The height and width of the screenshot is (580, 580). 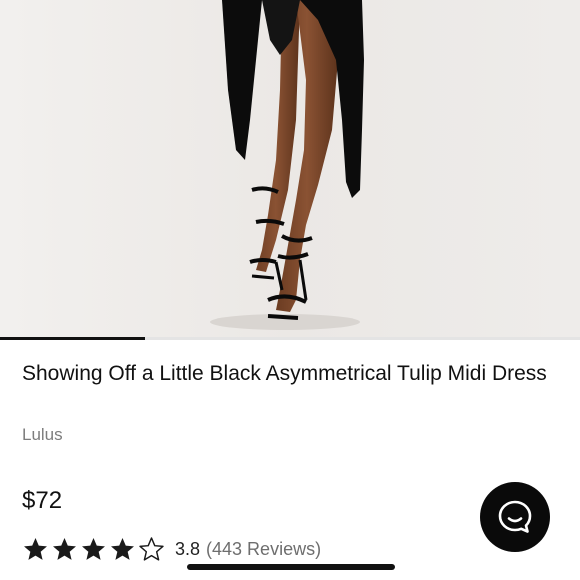 What do you see at coordinates (263, 549) in the screenshot?
I see `review-count-link: (443 Reviews)` at bounding box center [263, 549].